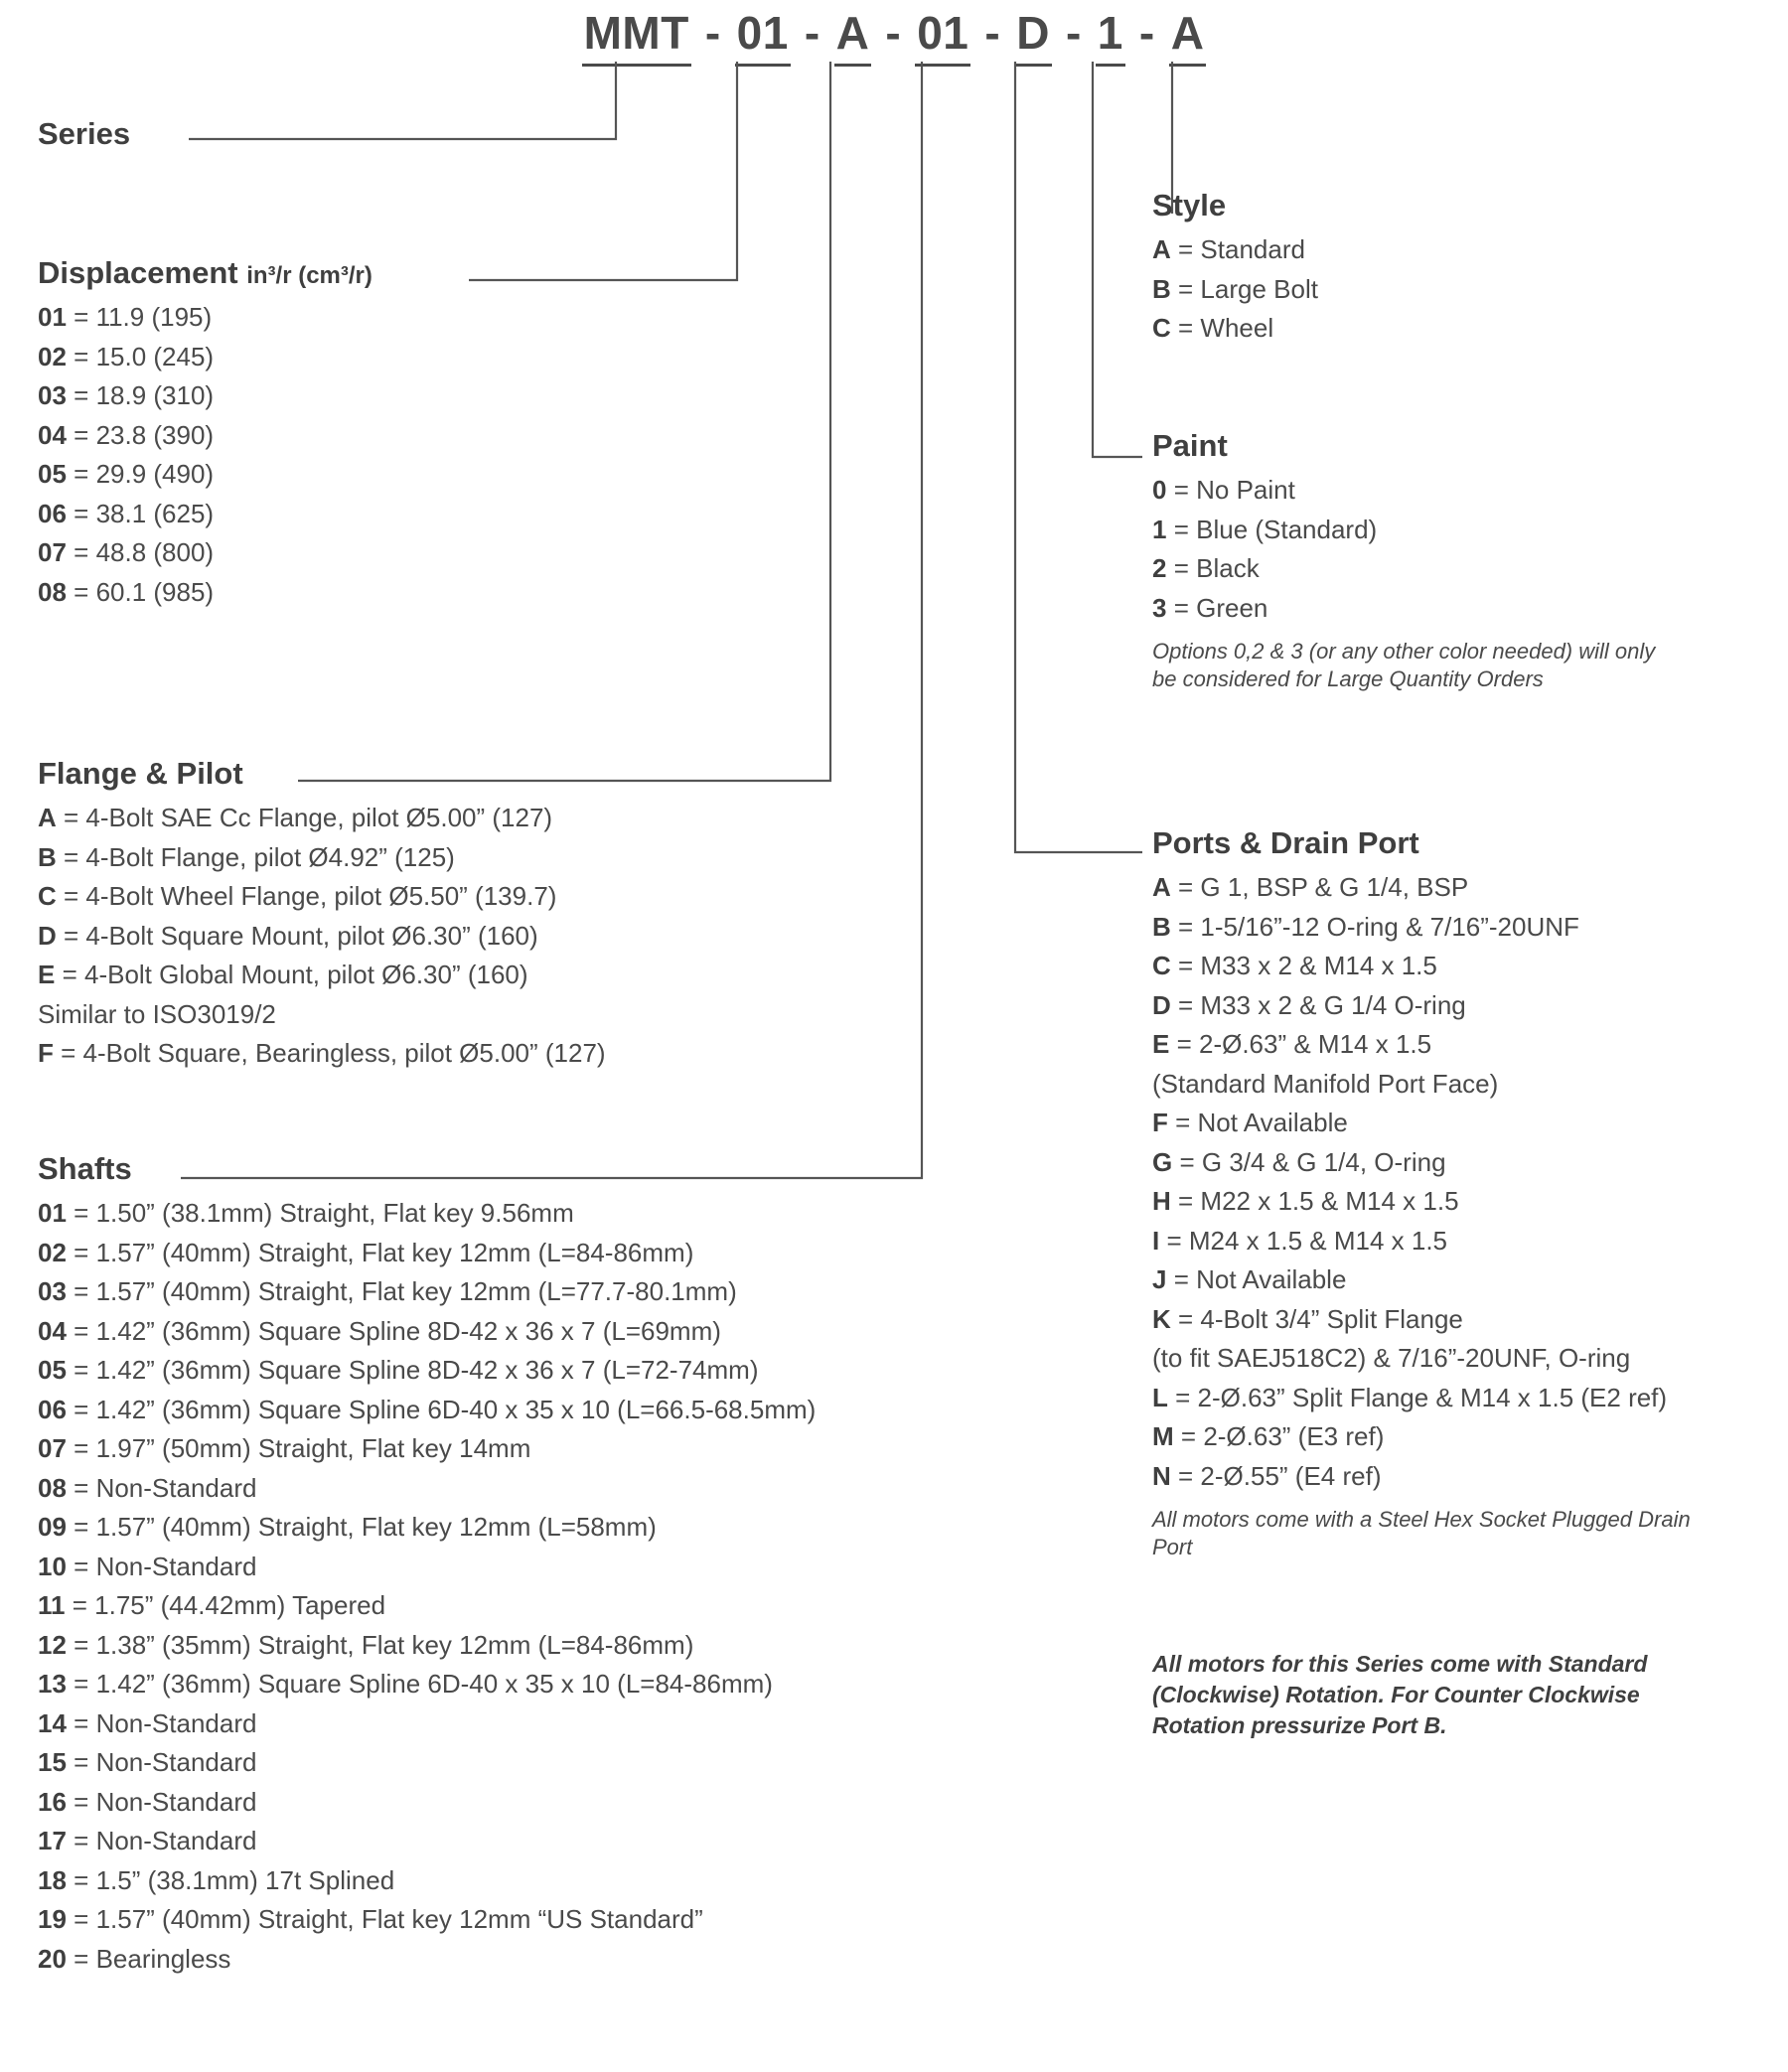 This screenshot has width=1788, height=2072. Describe the element at coordinates (1210, 608) in the screenshot. I see `list-item: 3 = Green` at that location.